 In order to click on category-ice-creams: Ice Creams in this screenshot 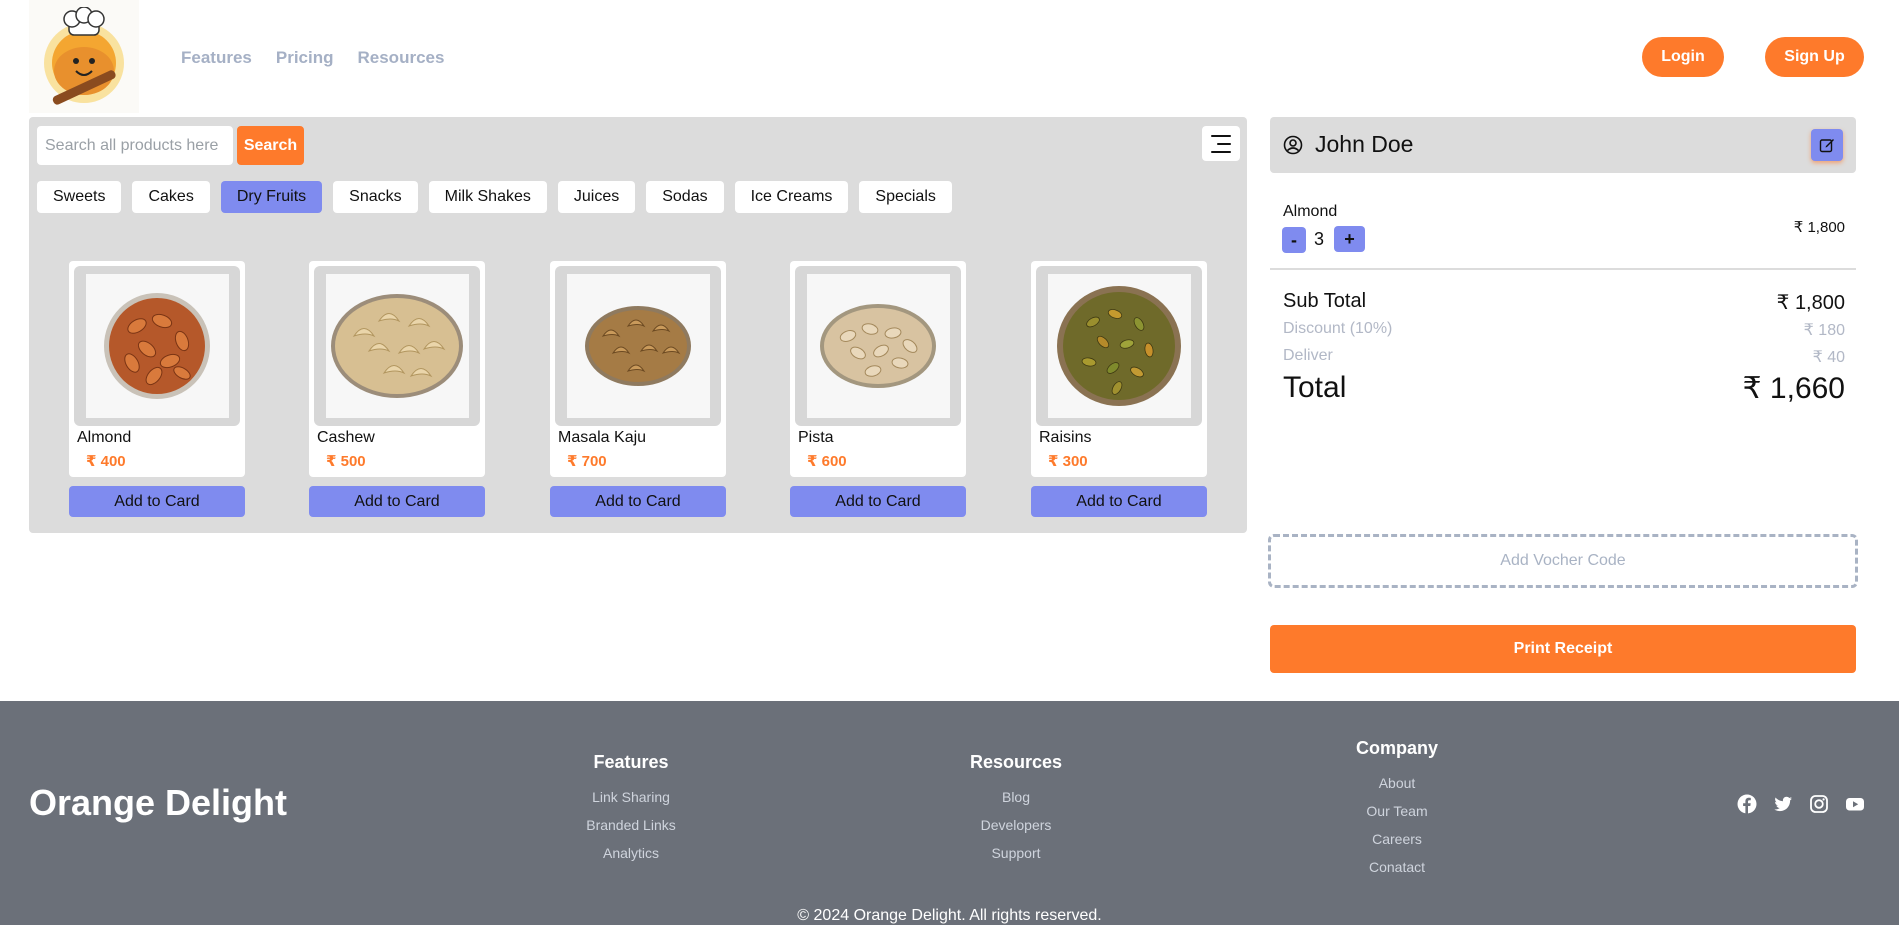, I will do `click(791, 197)`.